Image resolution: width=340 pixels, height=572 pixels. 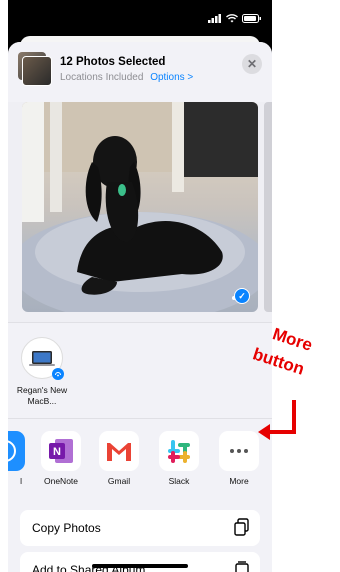 I want to click on home-indicator, so click(x=140, y=566).